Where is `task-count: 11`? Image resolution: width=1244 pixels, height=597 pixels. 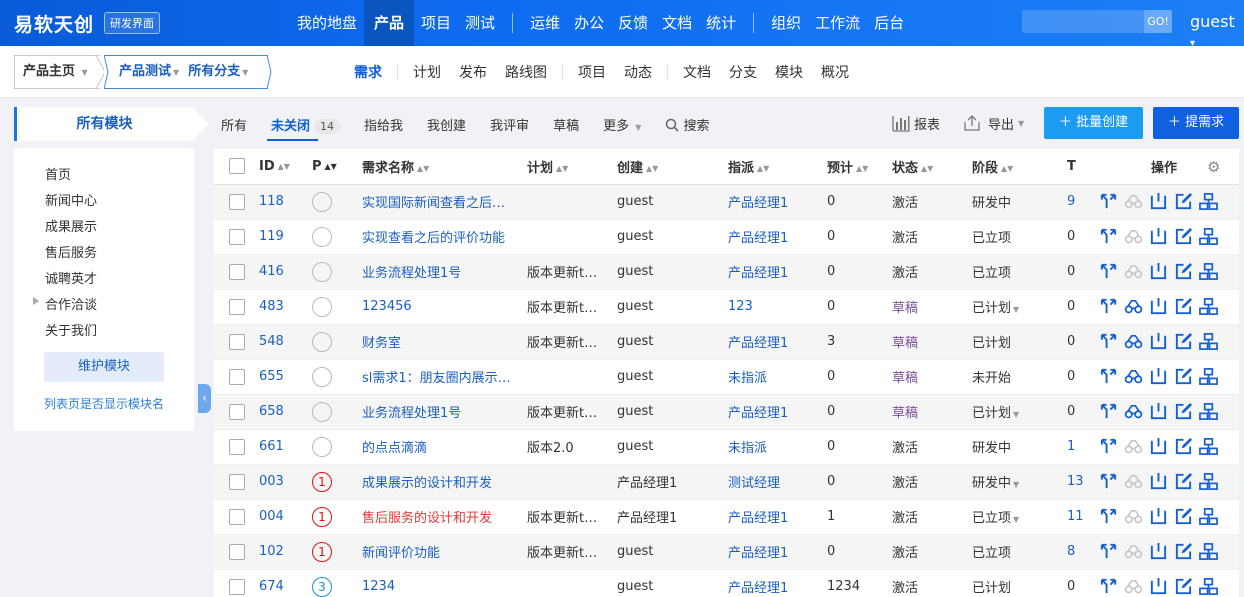 task-count: 11 is located at coordinates (1075, 516).